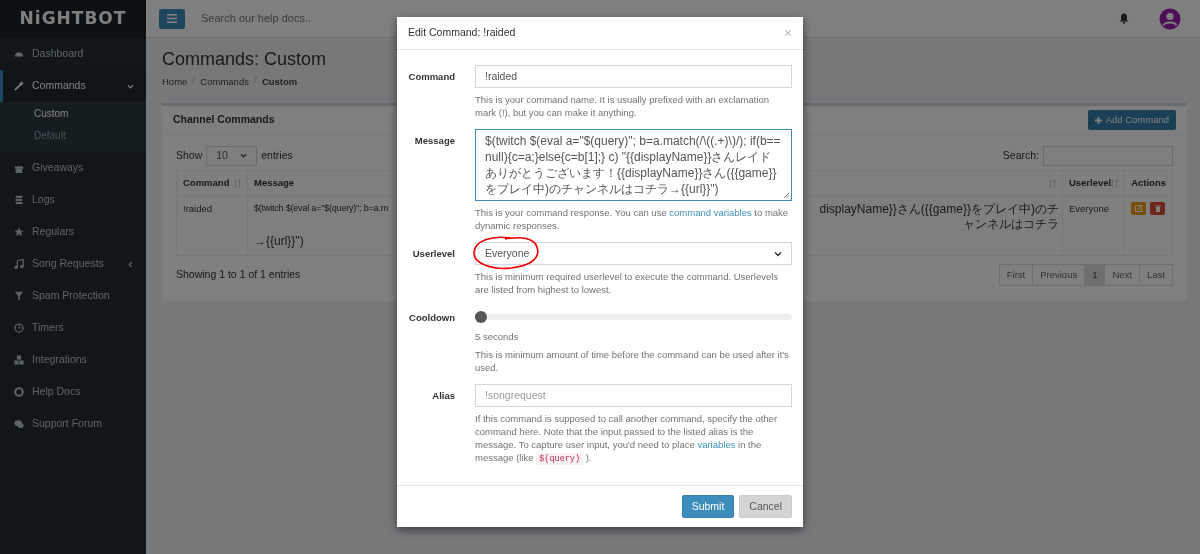 Image resolution: width=1200 pixels, height=554 pixels. I want to click on dialog-title: Edit Command: !raided, so click(462, 33).